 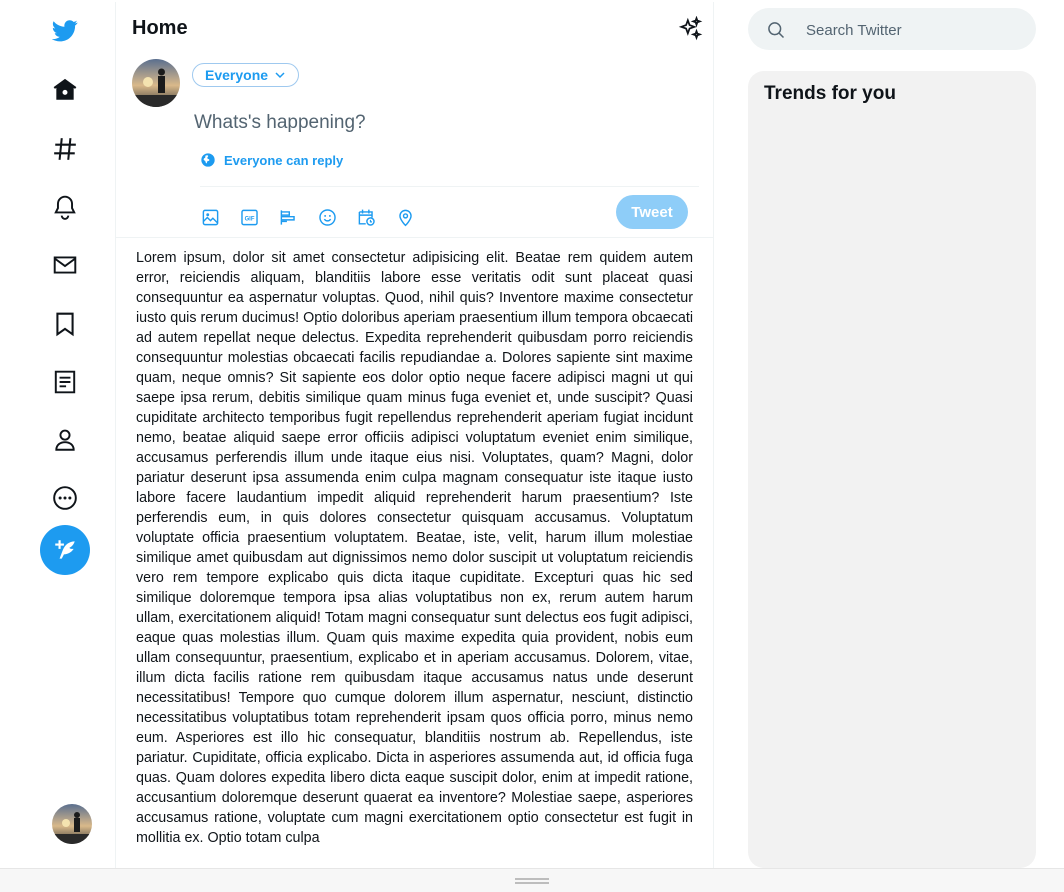 I want to click on twitter-bird-icon, so click(x=65, y=30).